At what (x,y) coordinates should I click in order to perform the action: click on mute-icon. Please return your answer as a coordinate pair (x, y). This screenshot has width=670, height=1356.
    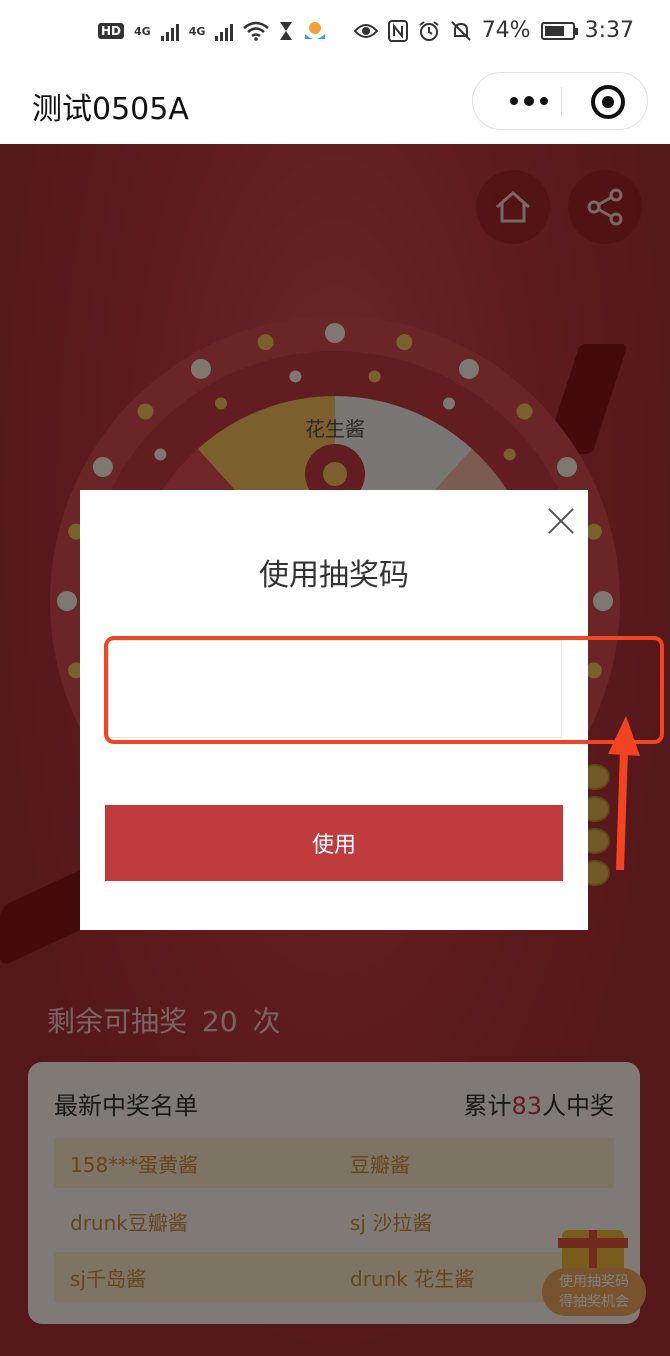
    Looking at the image, I should click on (460, 30).